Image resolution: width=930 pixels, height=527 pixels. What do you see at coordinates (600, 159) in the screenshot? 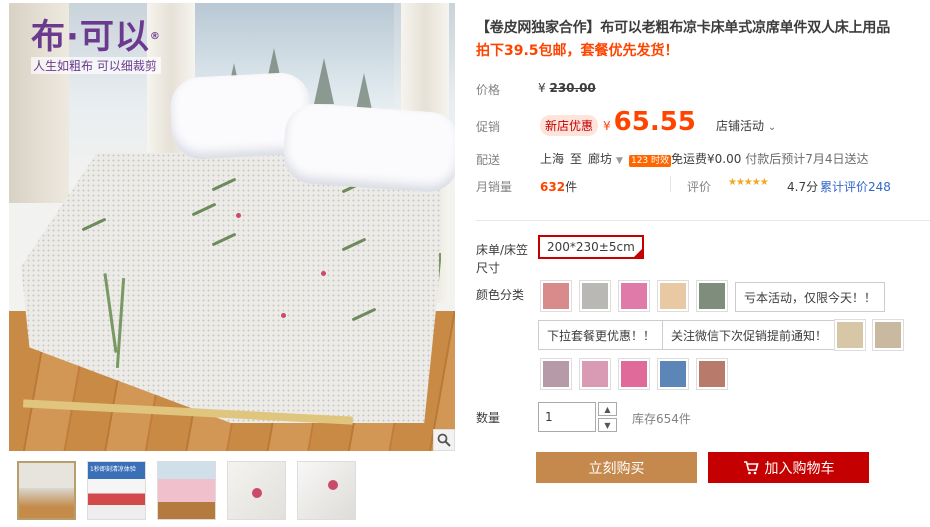
I see `ship-to-city: 廊坊` at bounding box center [600, 159].